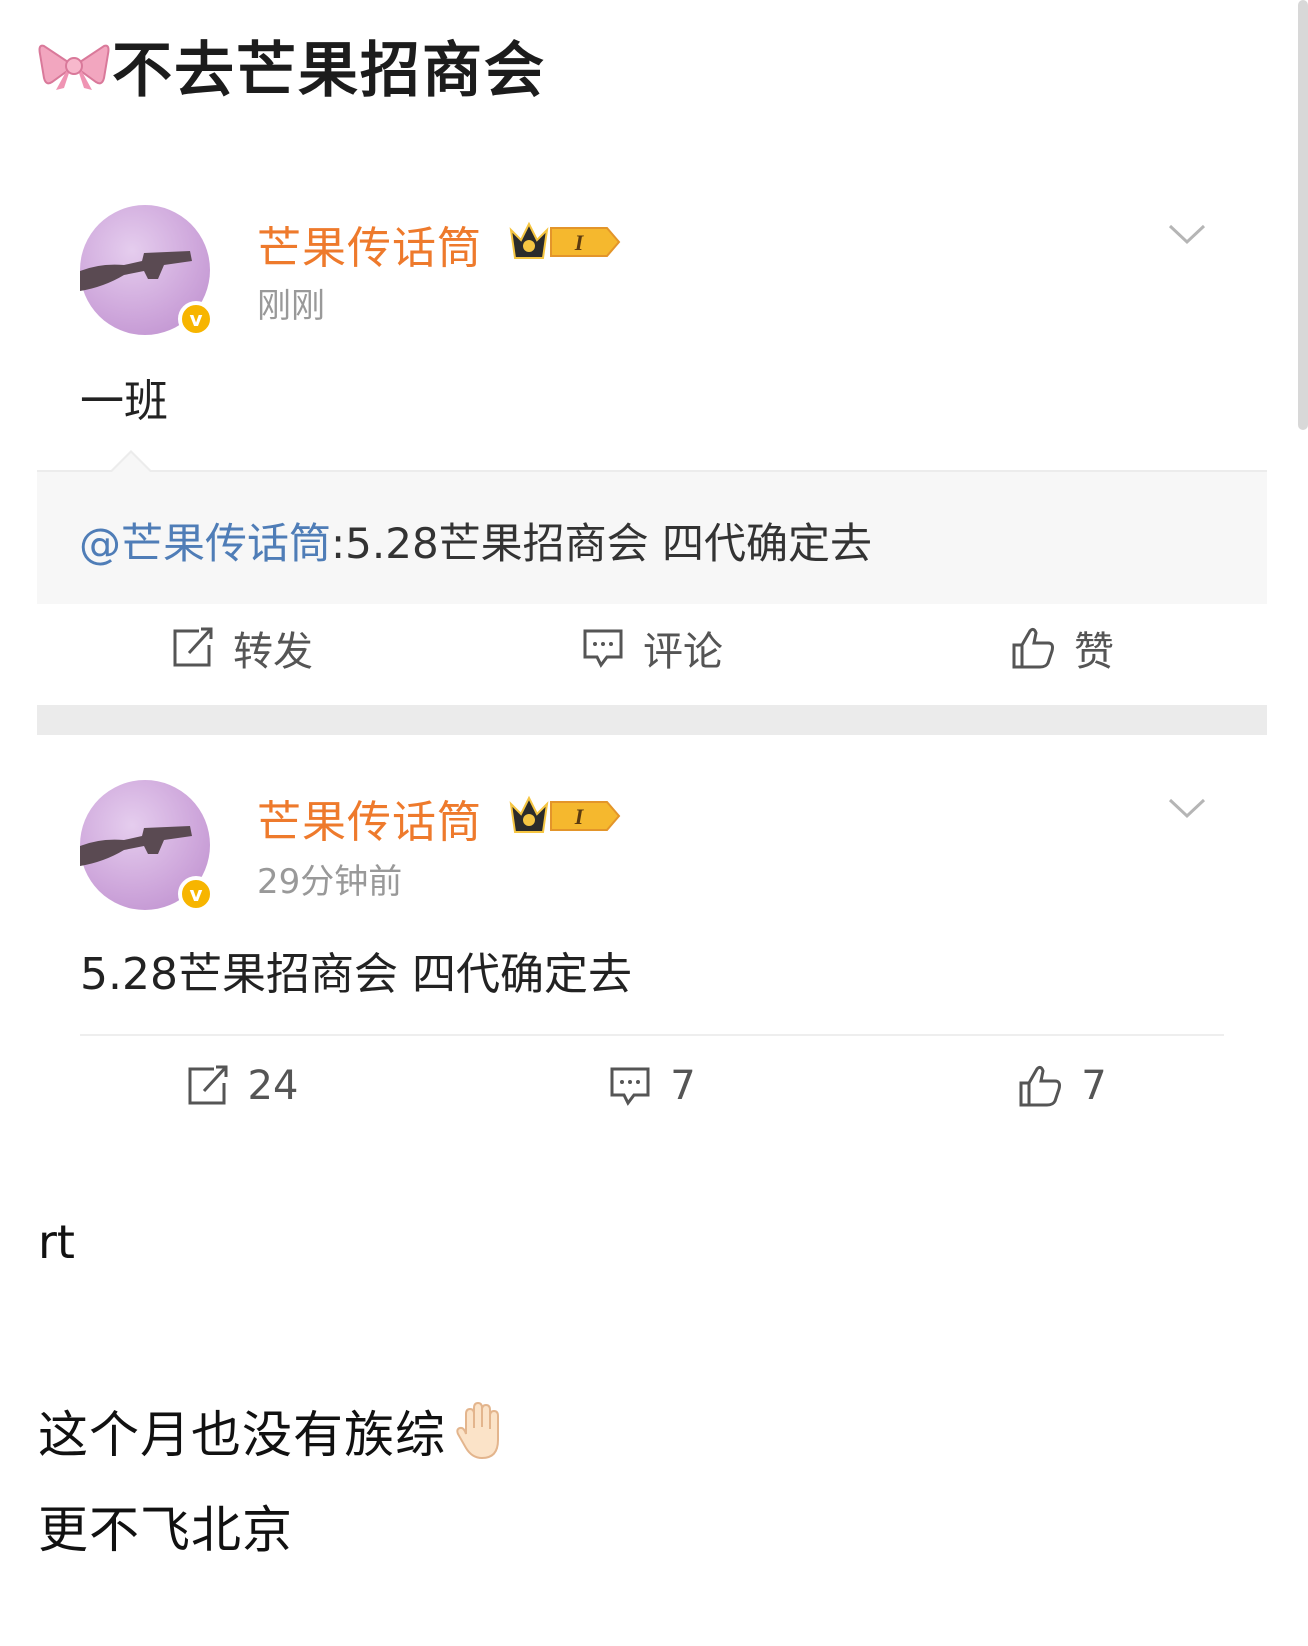 The height and width of the screenshot is (1646, 1308). Describe the element at coordinates (683, 1086) in the screenshot. I see `comment-count: 7` at that location.